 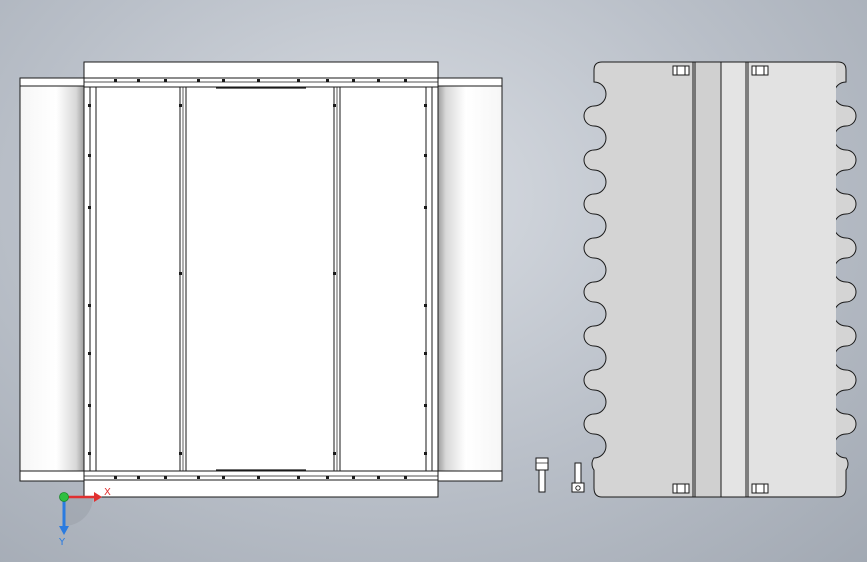 I want to click on small-part-bolt, so click(x=578, y=477).